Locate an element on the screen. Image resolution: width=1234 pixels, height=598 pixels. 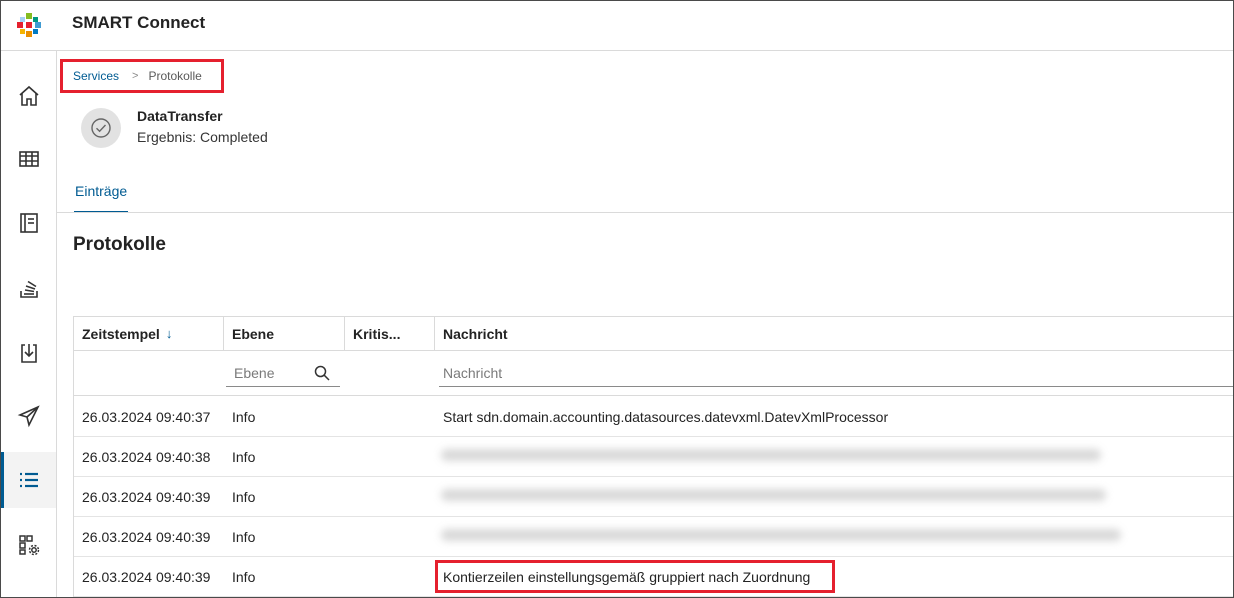
nachricht-filter-input is located at coordinates (838, 372).